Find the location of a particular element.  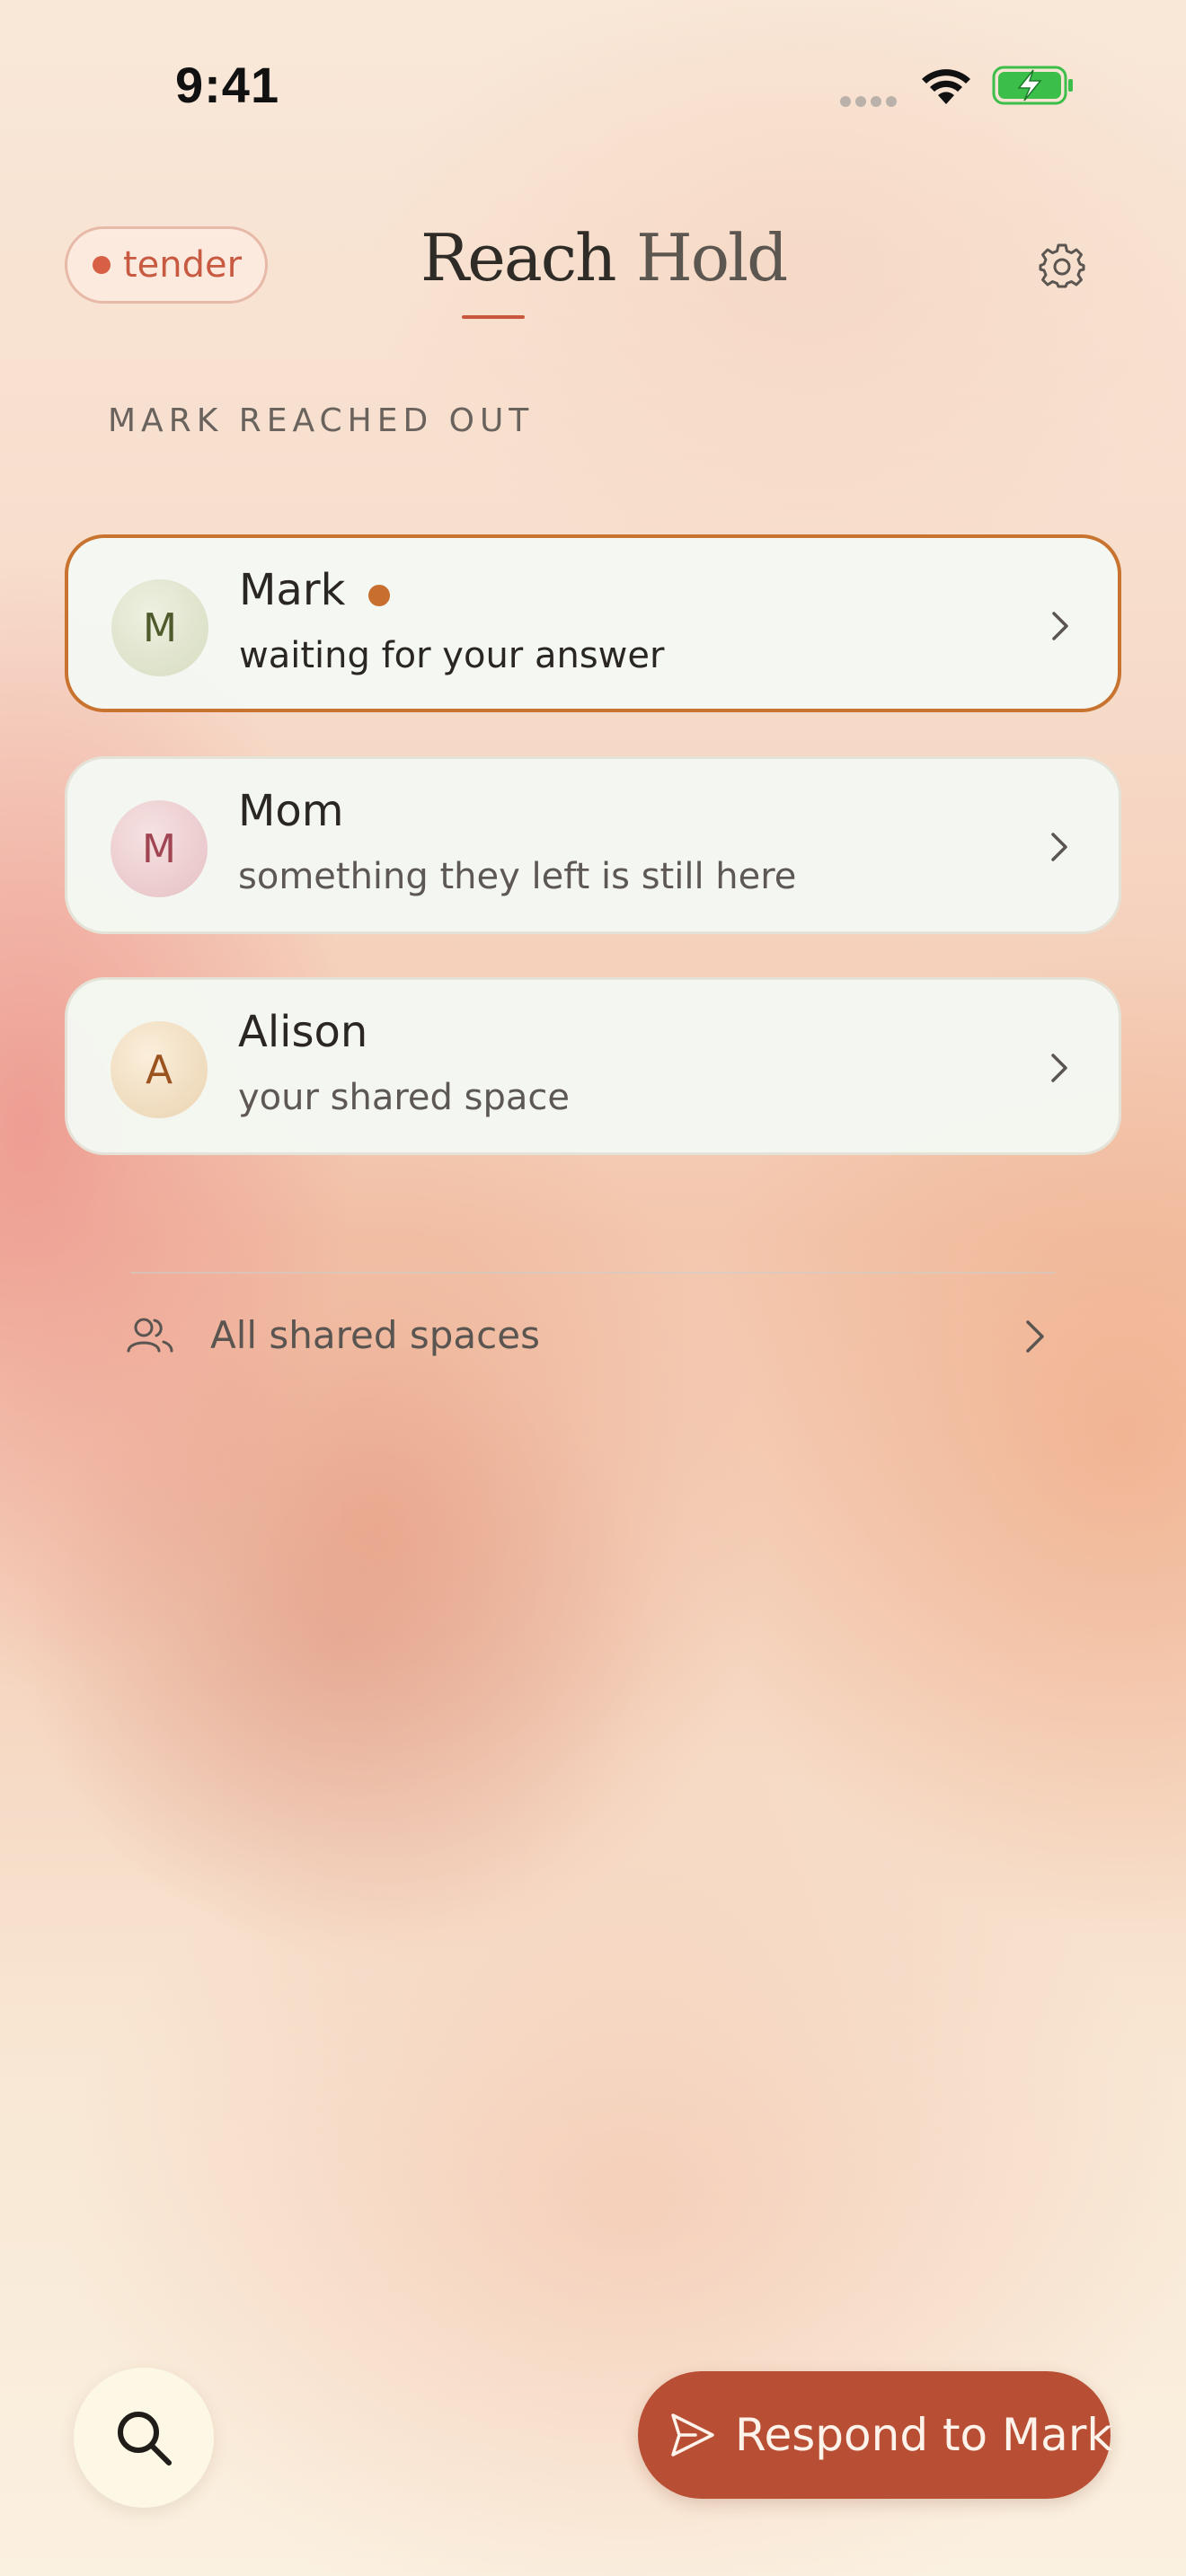

mood-dot is located at coordinates (102, 265).